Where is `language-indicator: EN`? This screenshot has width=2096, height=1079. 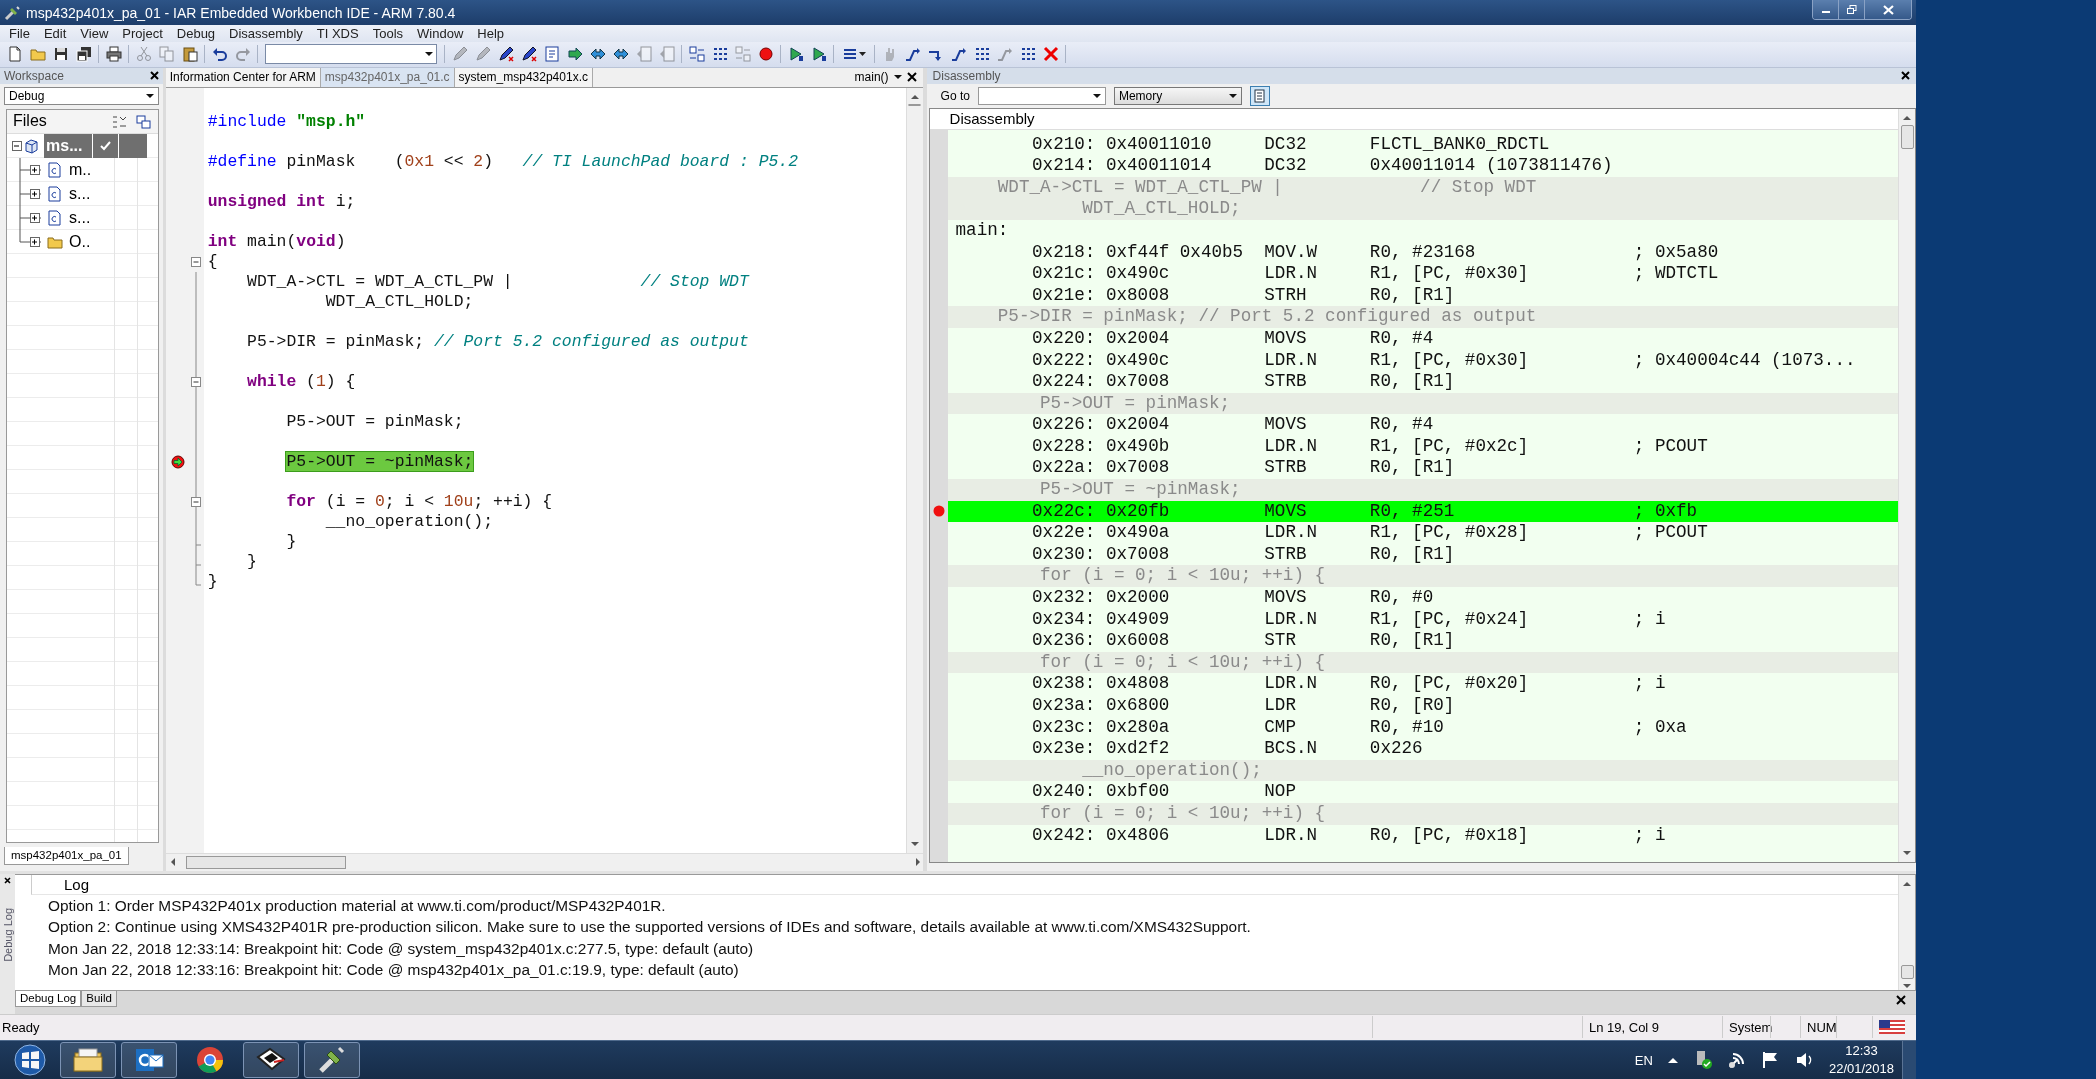 language-indicator: EN is located at coordinates (1643, 1060).